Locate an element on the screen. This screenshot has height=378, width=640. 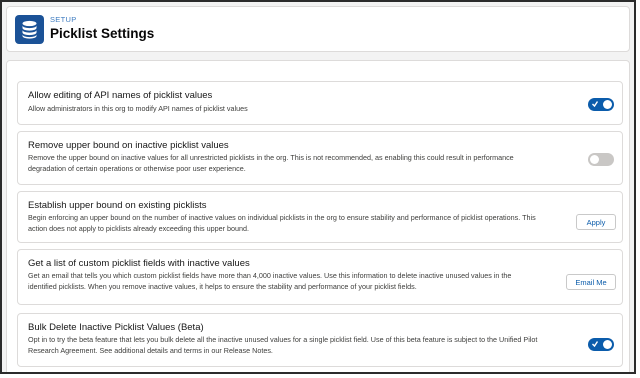
page-title: Picklist Settings is located at coordinates (102, 33).